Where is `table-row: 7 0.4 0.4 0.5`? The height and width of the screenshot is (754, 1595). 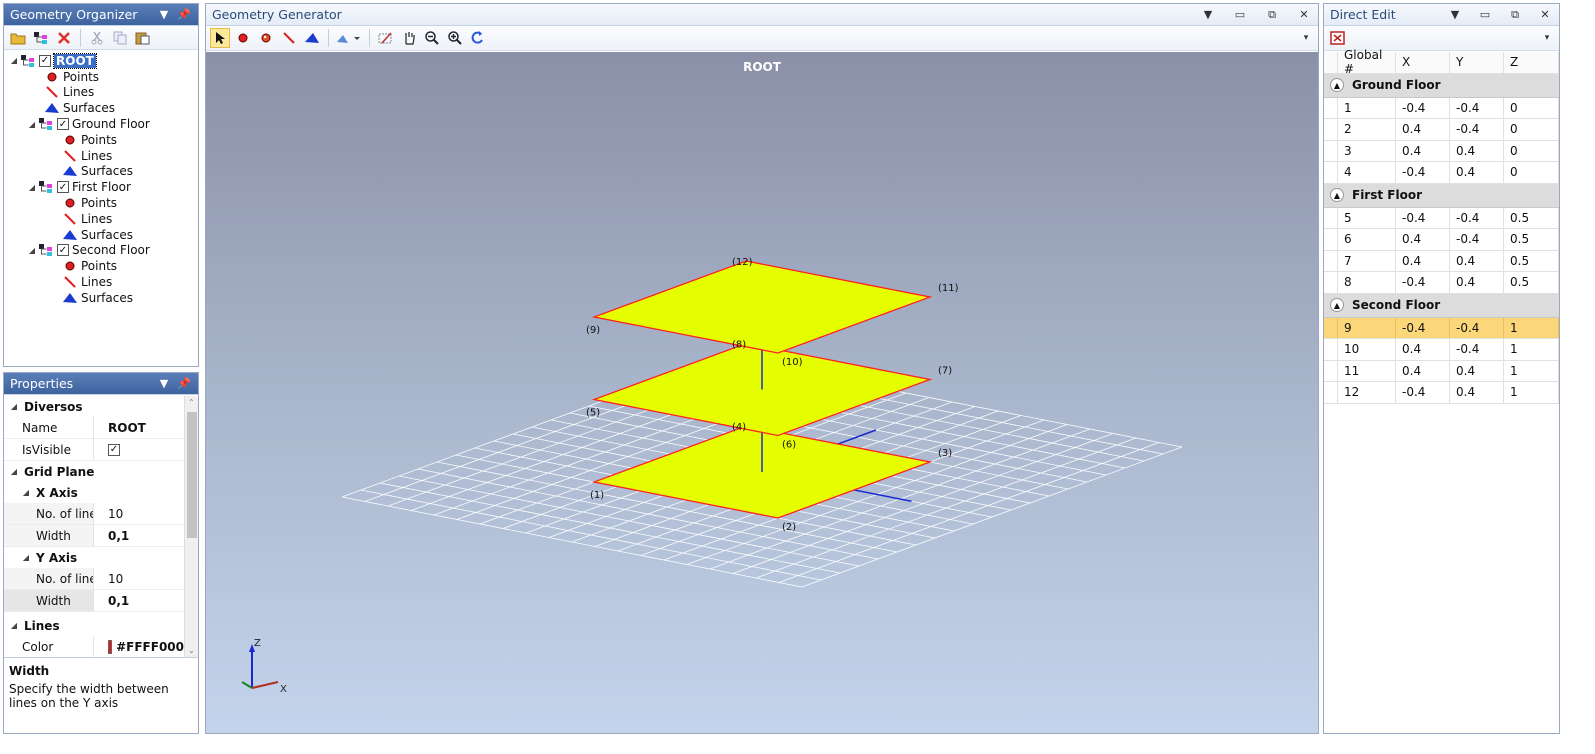
table-row: 7 0.4 0.4 0.5 is located at coordinates (1441, 261).